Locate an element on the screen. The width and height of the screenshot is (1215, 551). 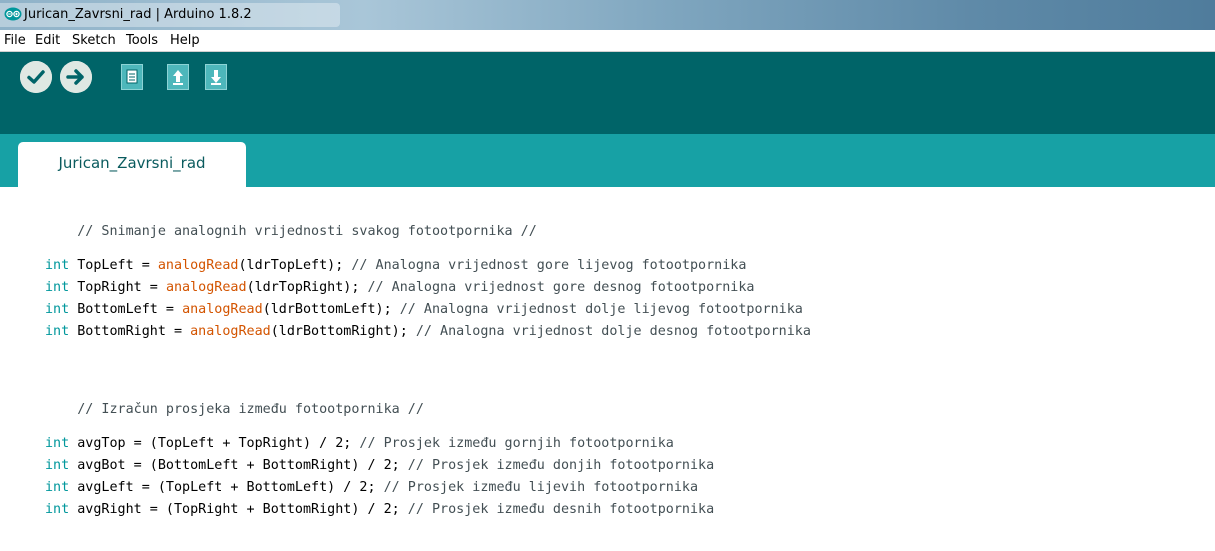
code-comment: // Prosjek između lijevih fotootpornika is located at coordinates (537, 487).